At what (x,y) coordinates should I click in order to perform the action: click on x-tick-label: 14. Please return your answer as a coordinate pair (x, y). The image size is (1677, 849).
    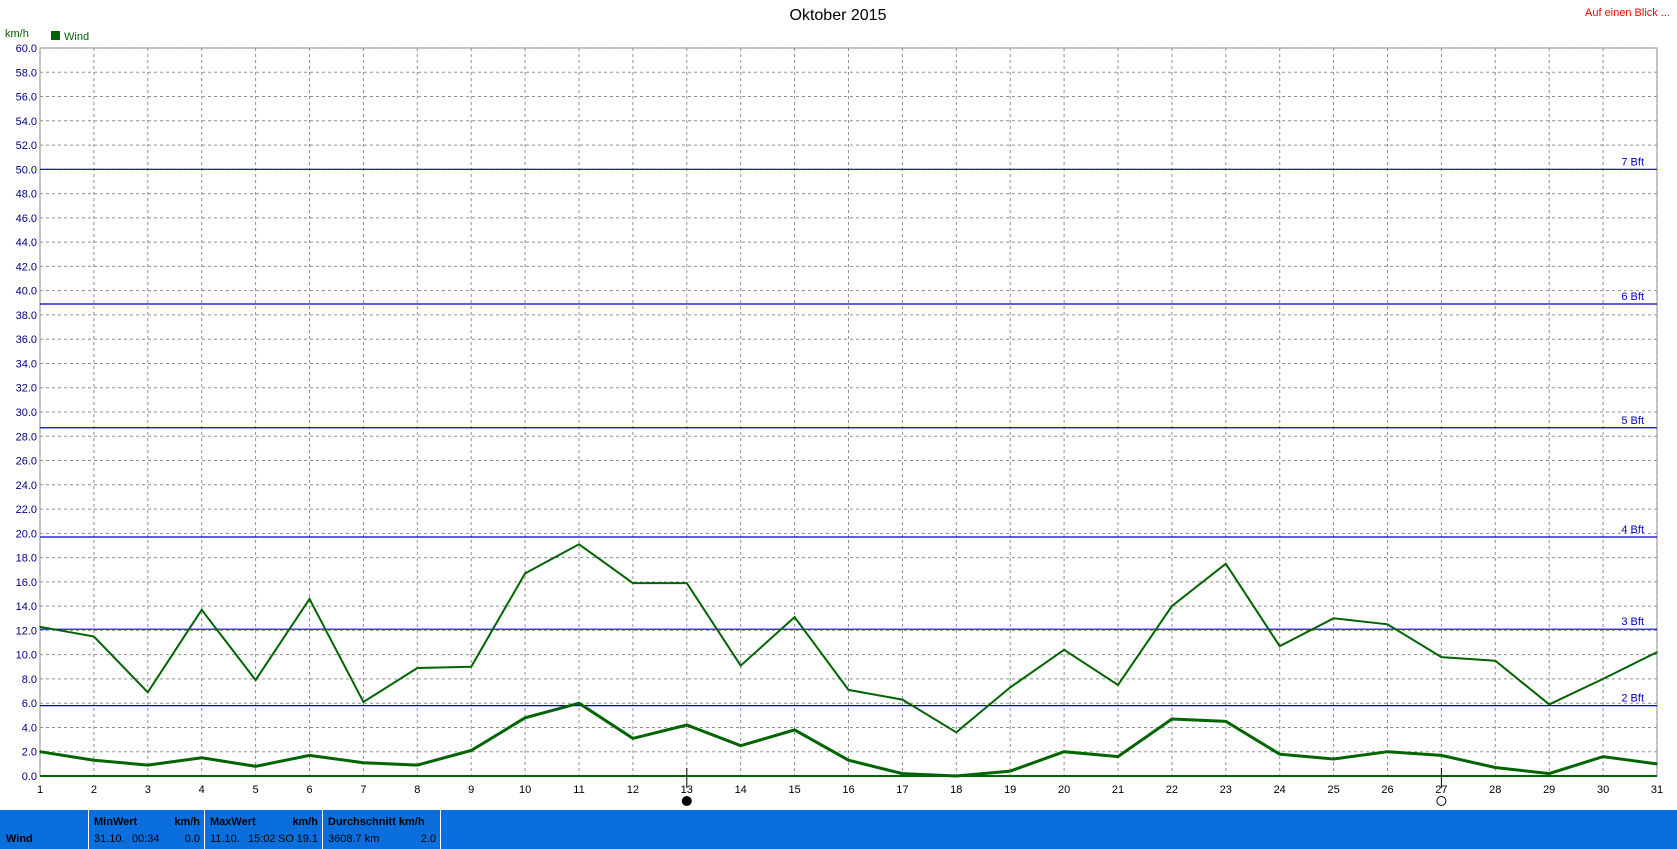
    Looking at the image, I should click on (741, 790).